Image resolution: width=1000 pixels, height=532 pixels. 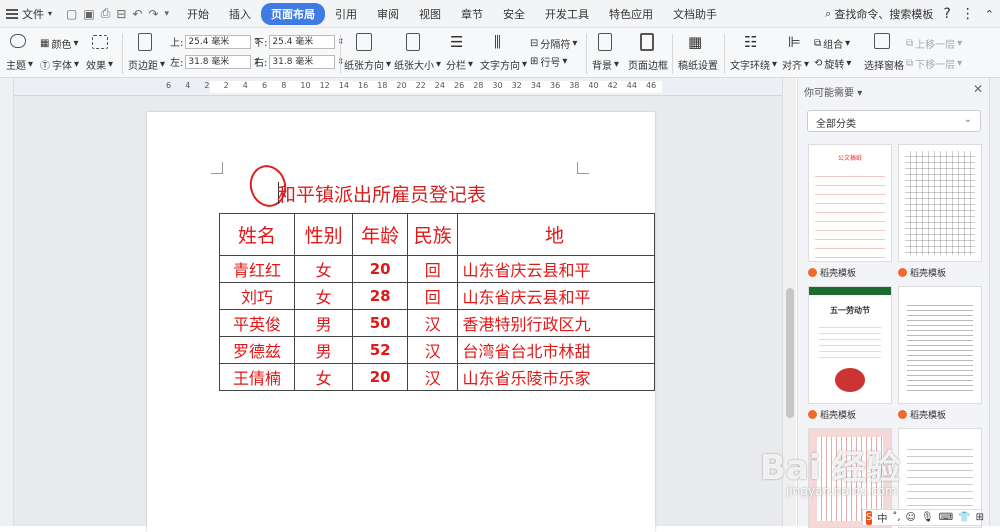 What do you see at coordinates (456, 42) in the screenshot?
I see `columns-icon: ☰` at bounding box center [456, 42].